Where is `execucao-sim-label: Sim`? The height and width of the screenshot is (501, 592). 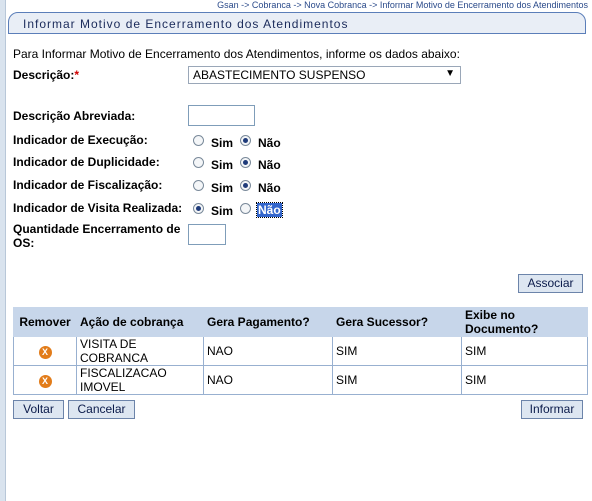
execucao-sim-label: Sim is located at coordinates (222, 143).